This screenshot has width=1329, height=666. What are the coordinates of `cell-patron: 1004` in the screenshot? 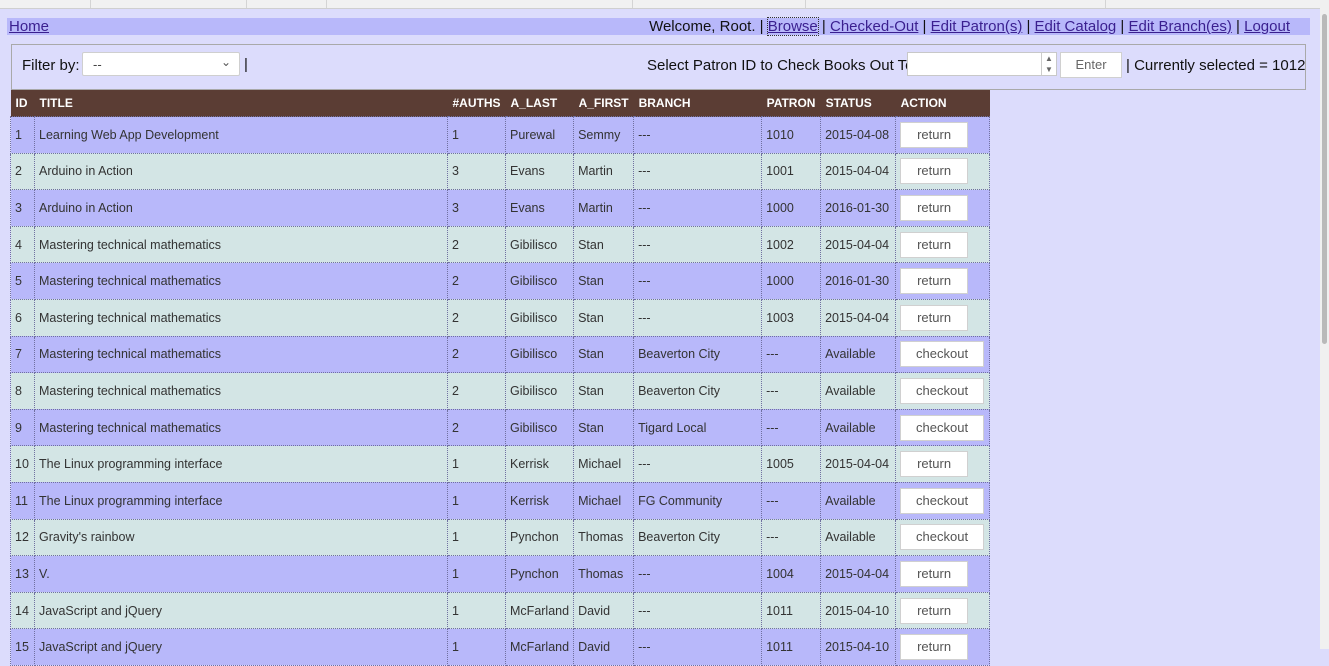 It's located at (791, 574).